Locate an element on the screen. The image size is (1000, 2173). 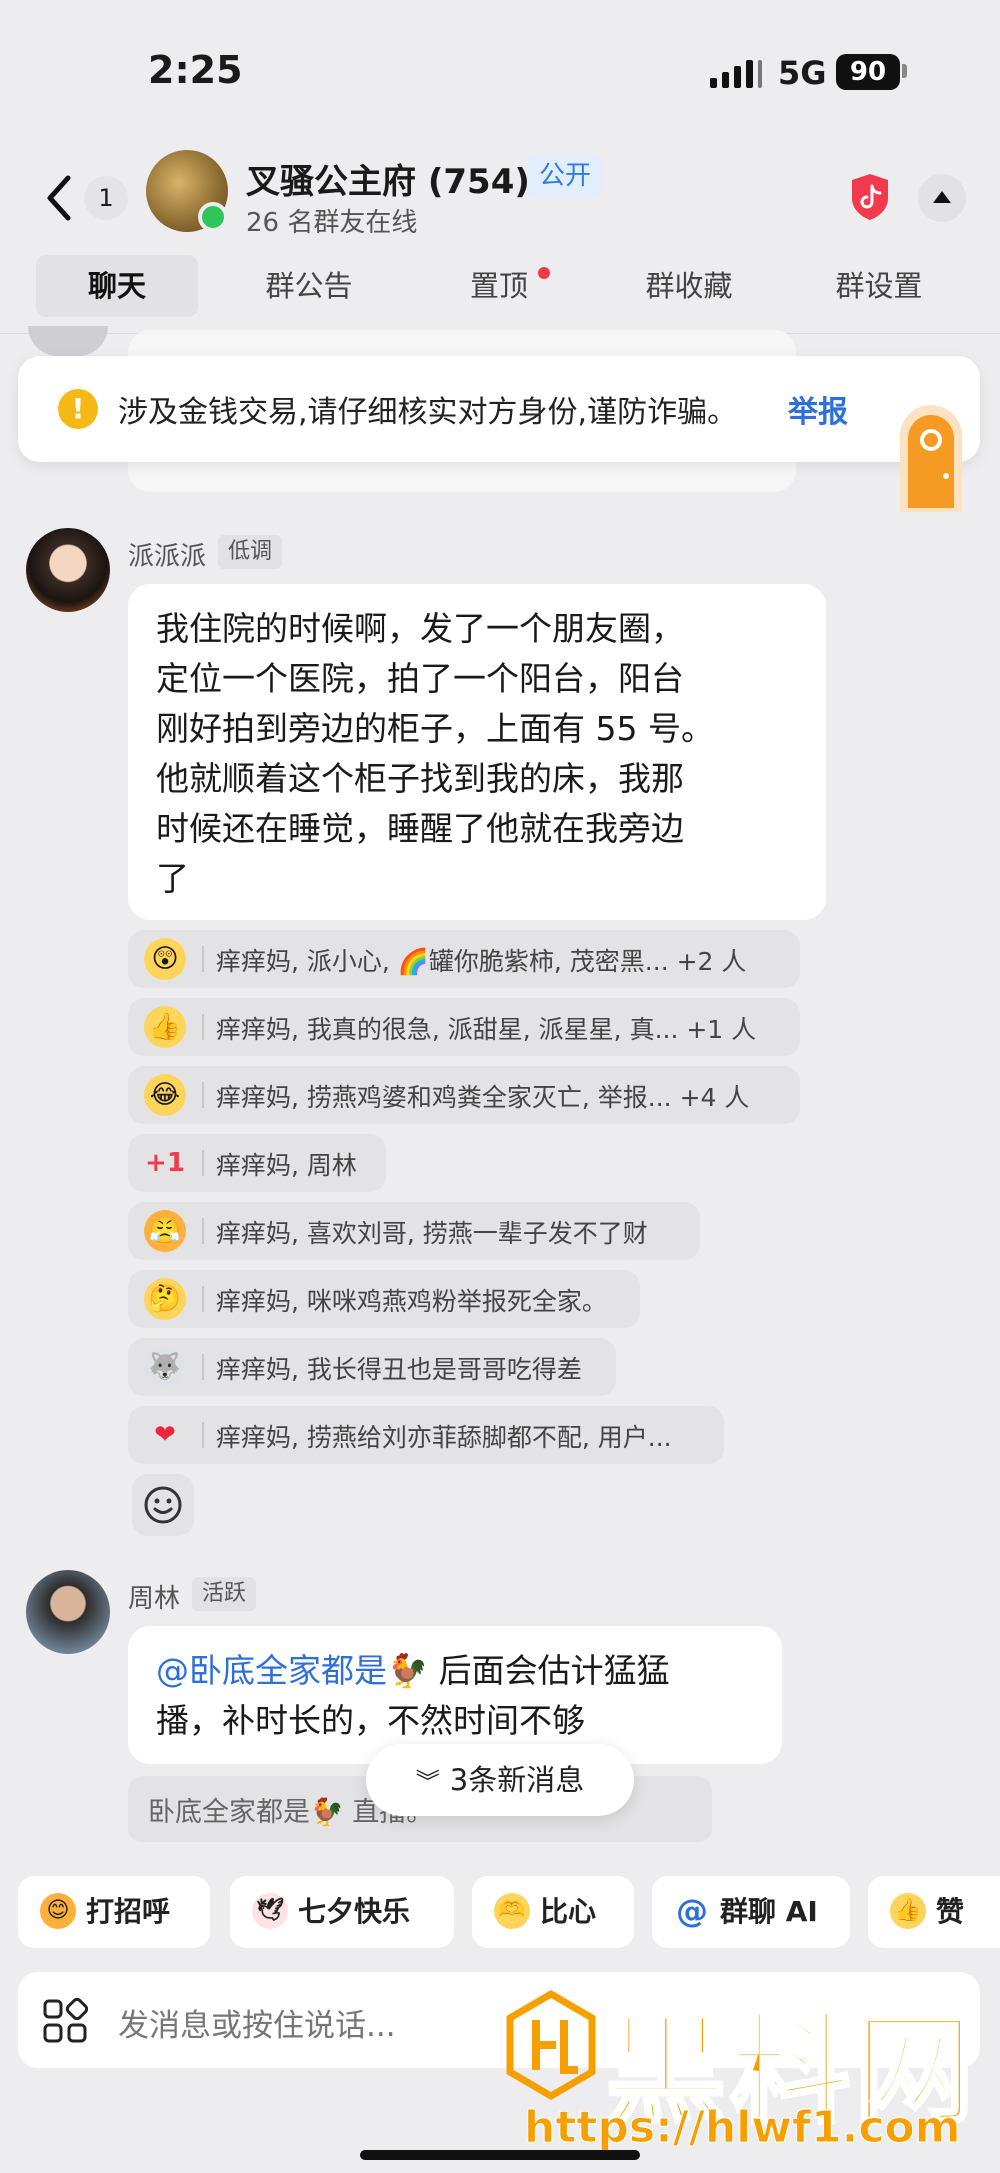
watermark-url: https://hlwf1.com is located at coordinates (742, 2128).